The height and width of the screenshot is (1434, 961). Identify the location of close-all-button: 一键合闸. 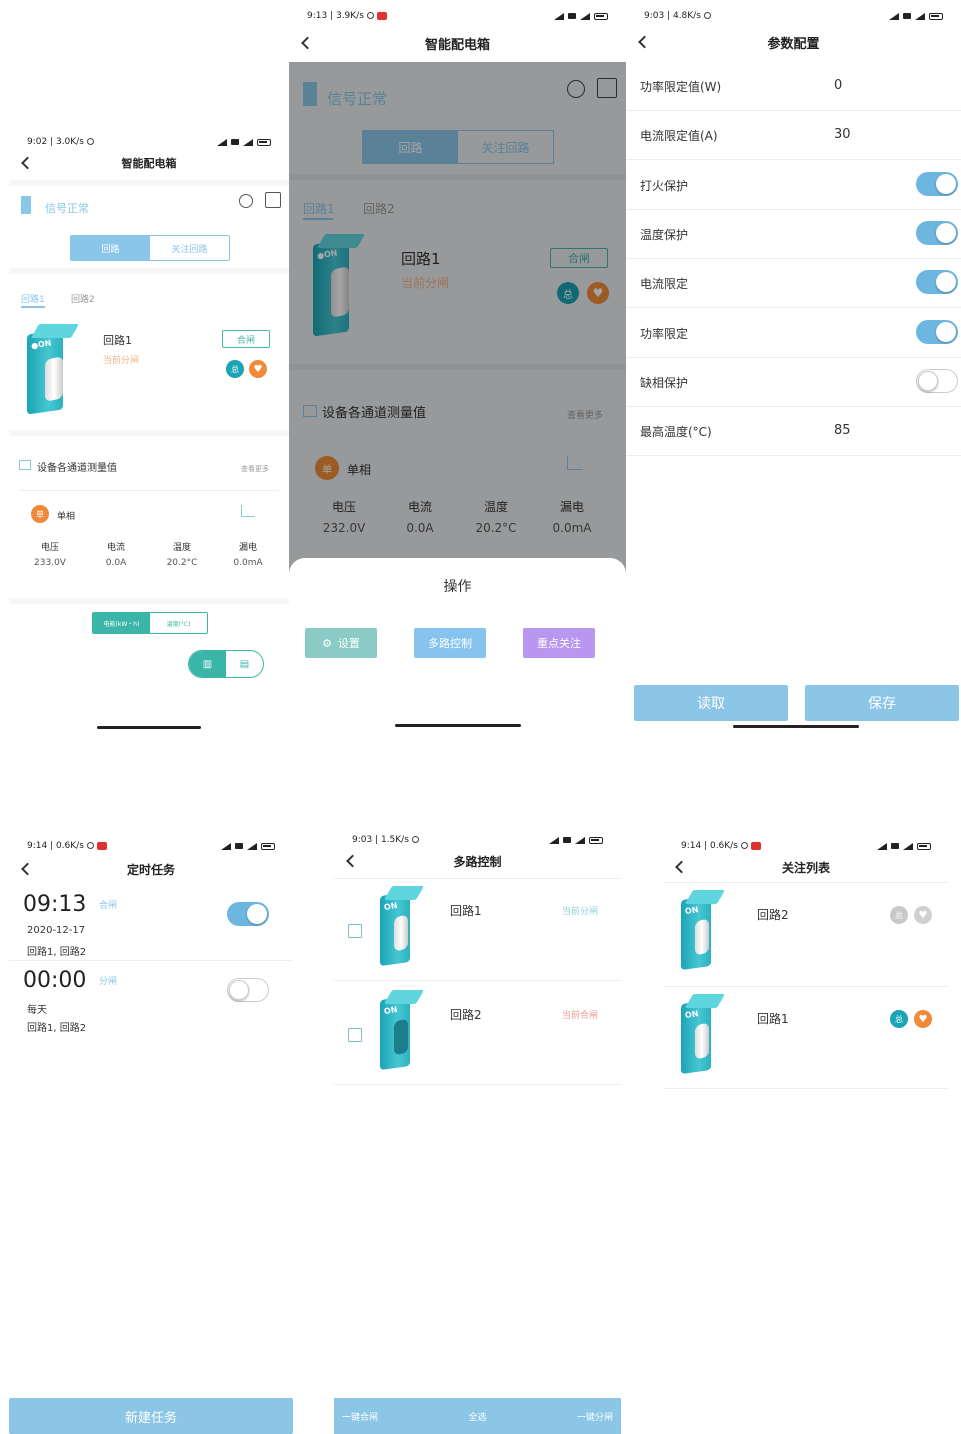
(360, 1416).